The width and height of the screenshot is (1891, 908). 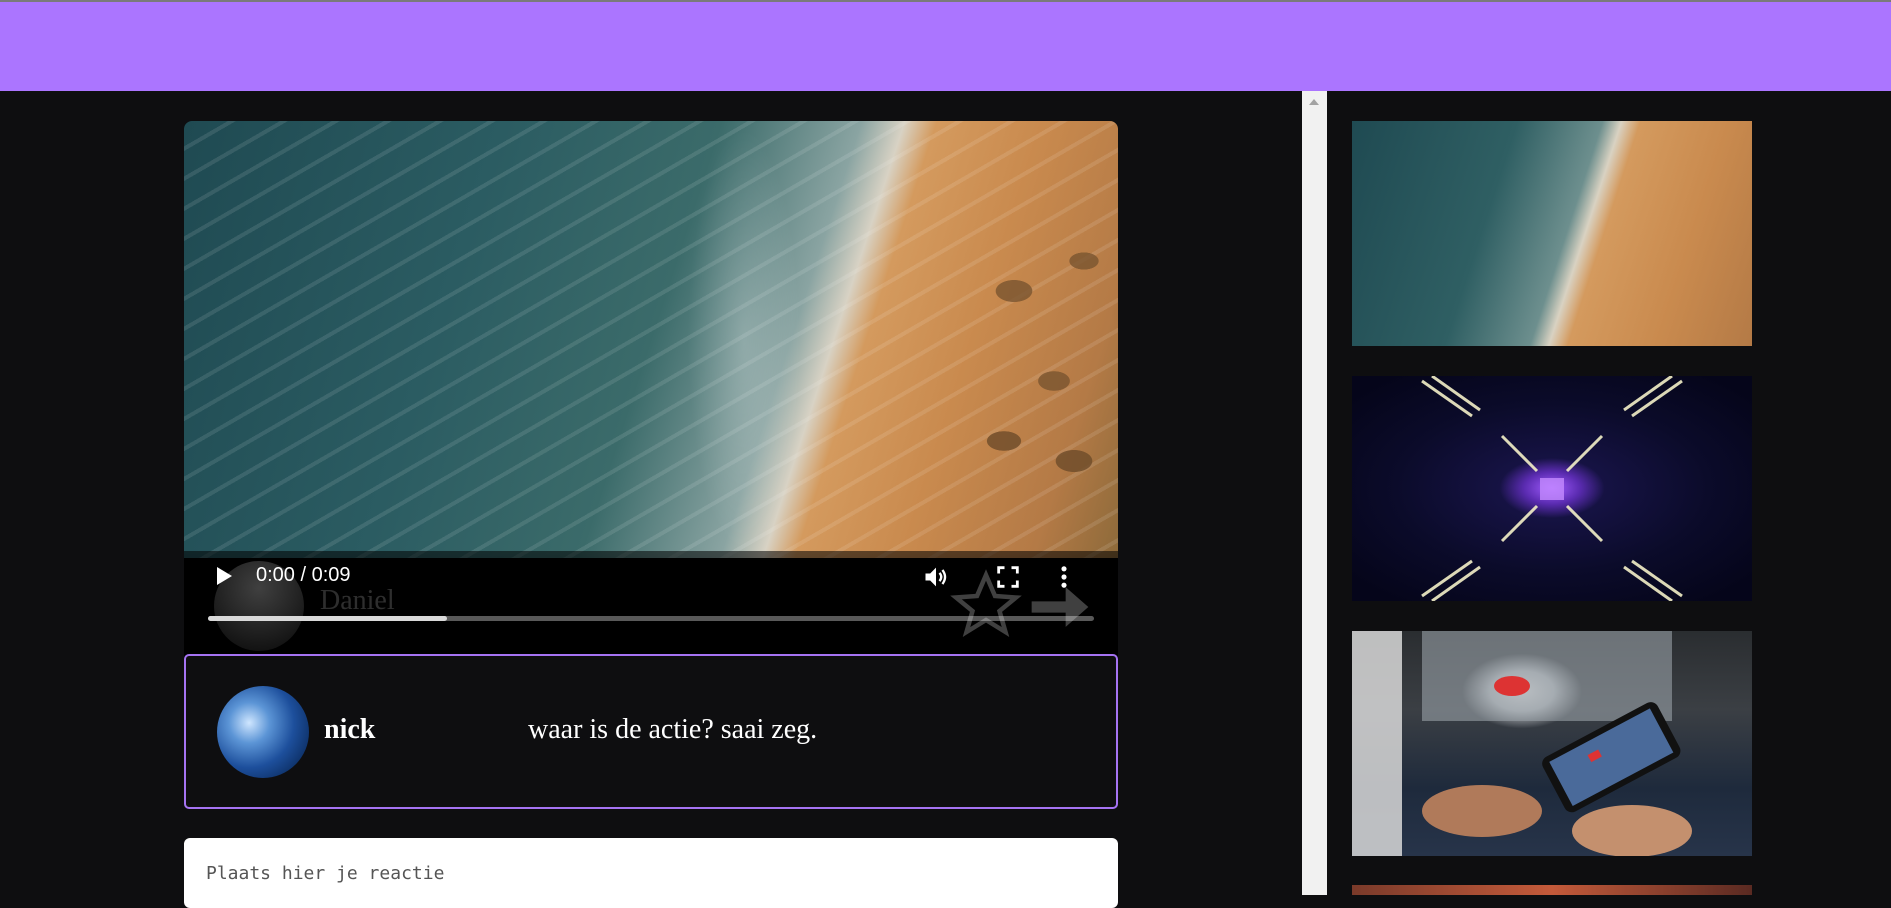 I want to click on video-thumbnail-tunnel, so click(x=1552, y=488).